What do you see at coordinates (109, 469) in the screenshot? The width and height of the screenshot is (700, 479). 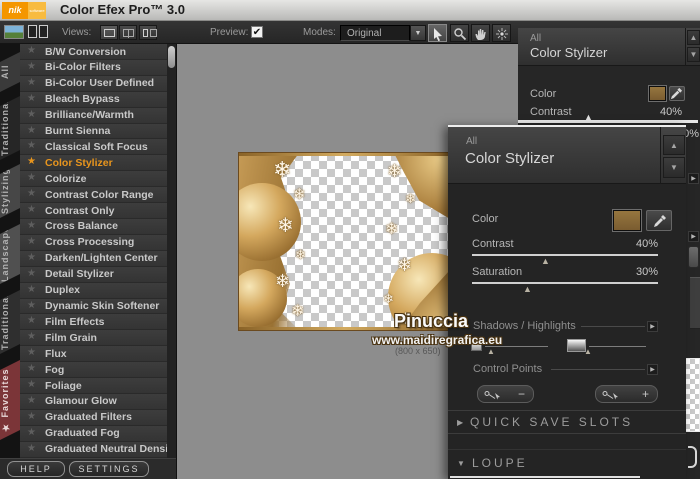 I see `settings-button: SETTINGS` at bounding box center [109, 469].